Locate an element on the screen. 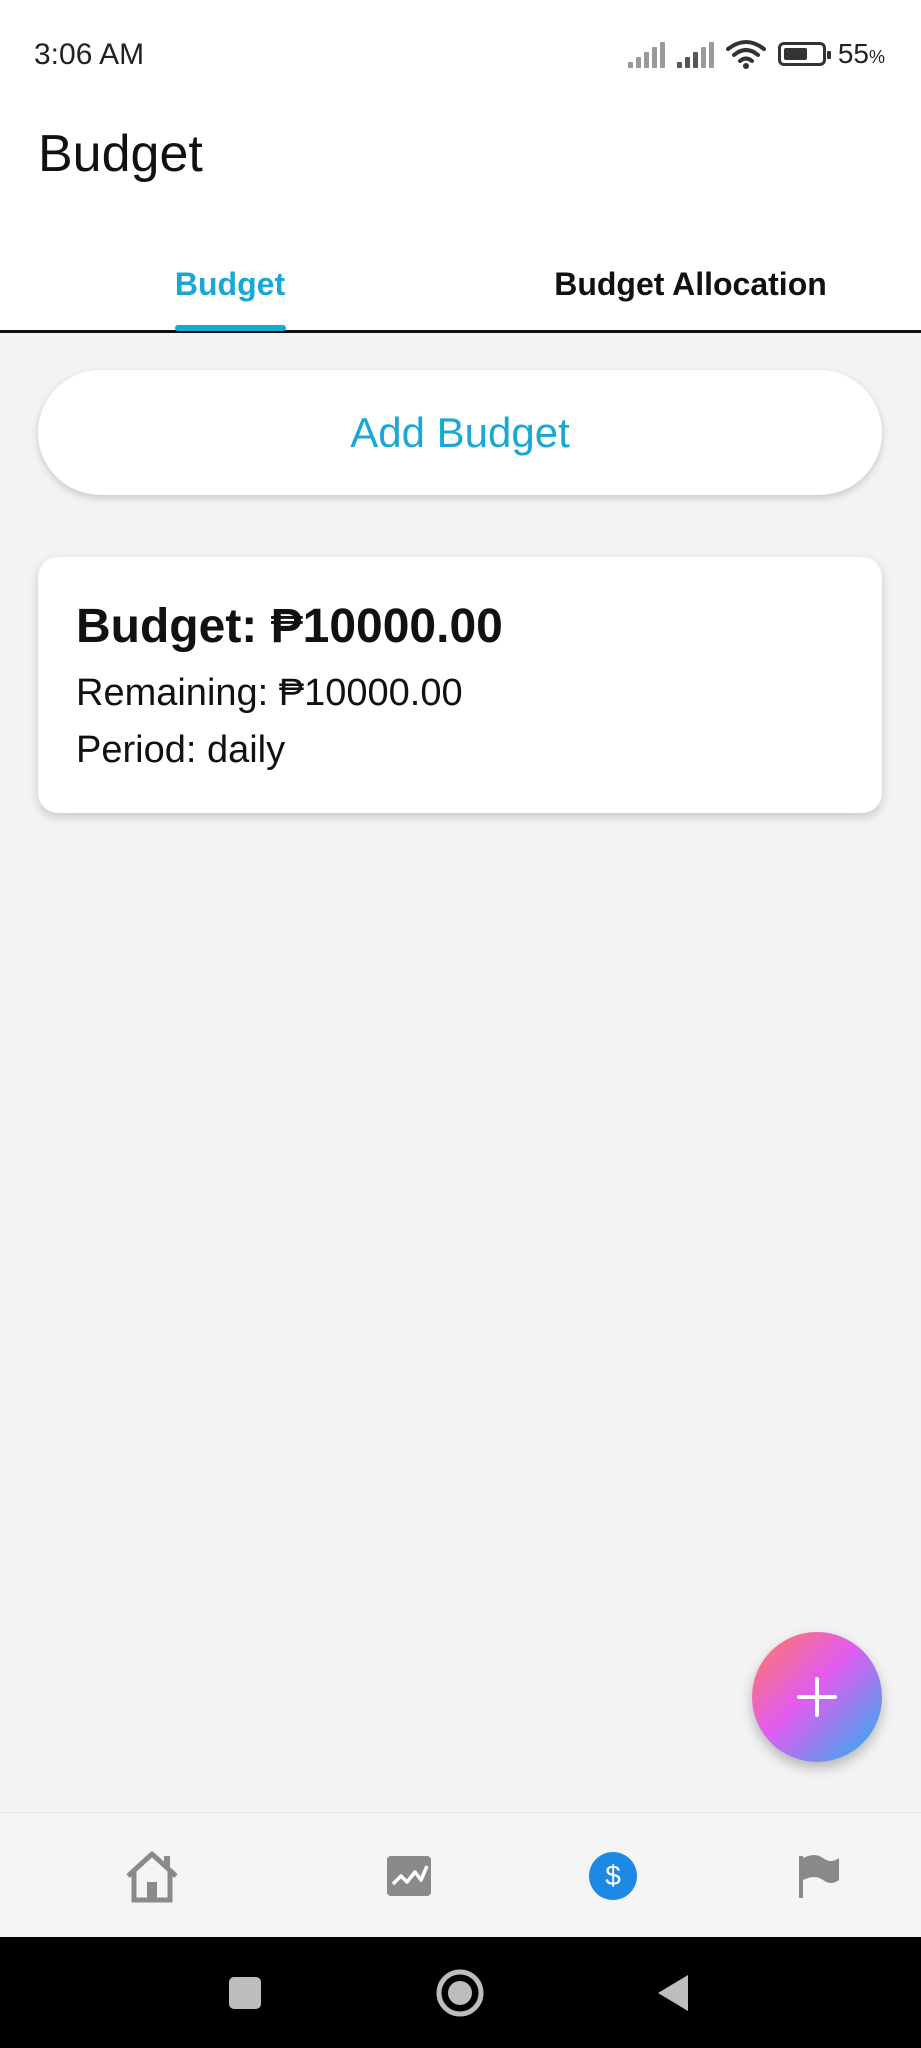 The height and width of the screenshot is (2048, 921). plus-icon is located at coordinates (817, 1697).